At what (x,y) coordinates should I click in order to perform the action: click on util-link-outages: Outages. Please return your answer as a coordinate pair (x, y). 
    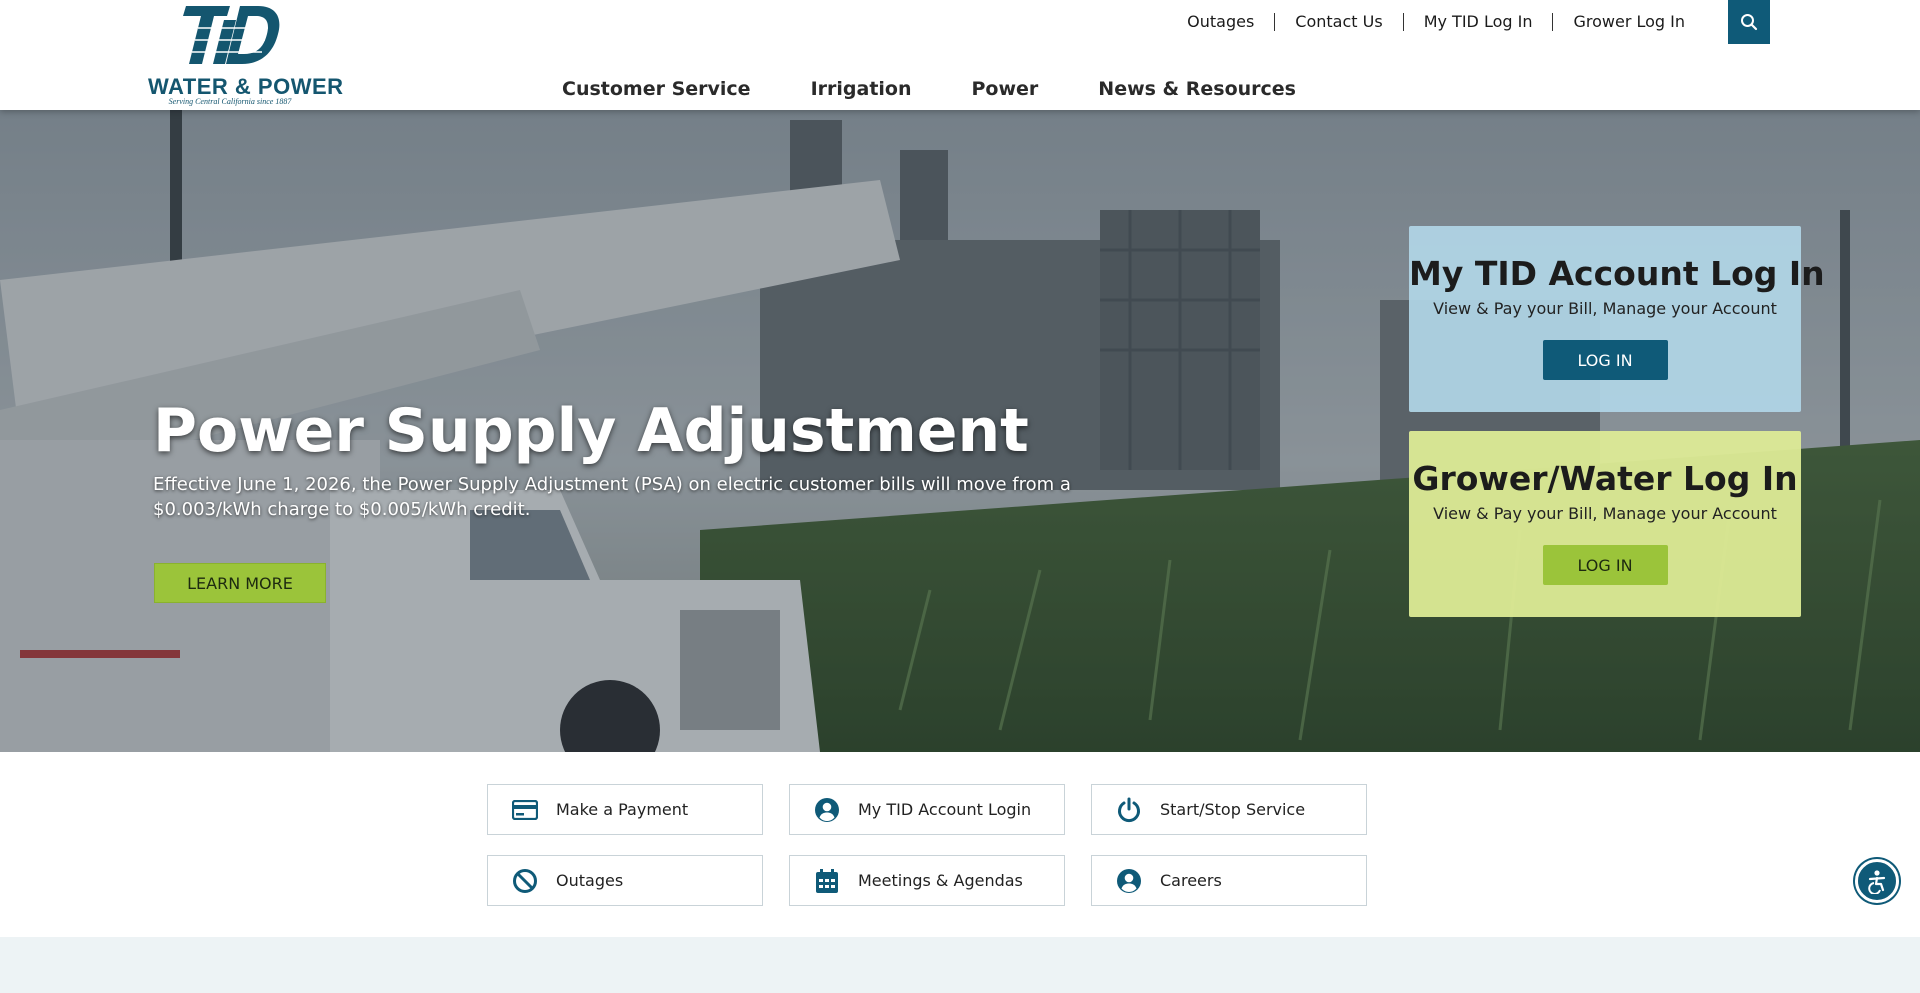
    Looking at the image, I should click on (1220, 22).